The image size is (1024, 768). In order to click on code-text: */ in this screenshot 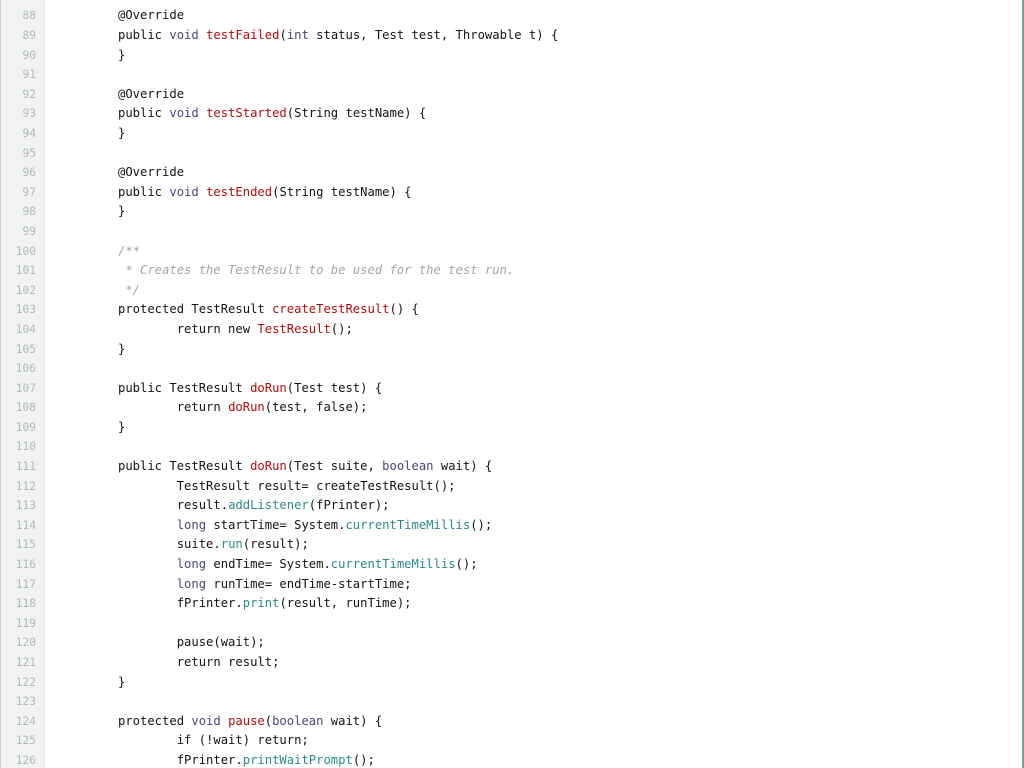, I will do `click(129, 291)`.